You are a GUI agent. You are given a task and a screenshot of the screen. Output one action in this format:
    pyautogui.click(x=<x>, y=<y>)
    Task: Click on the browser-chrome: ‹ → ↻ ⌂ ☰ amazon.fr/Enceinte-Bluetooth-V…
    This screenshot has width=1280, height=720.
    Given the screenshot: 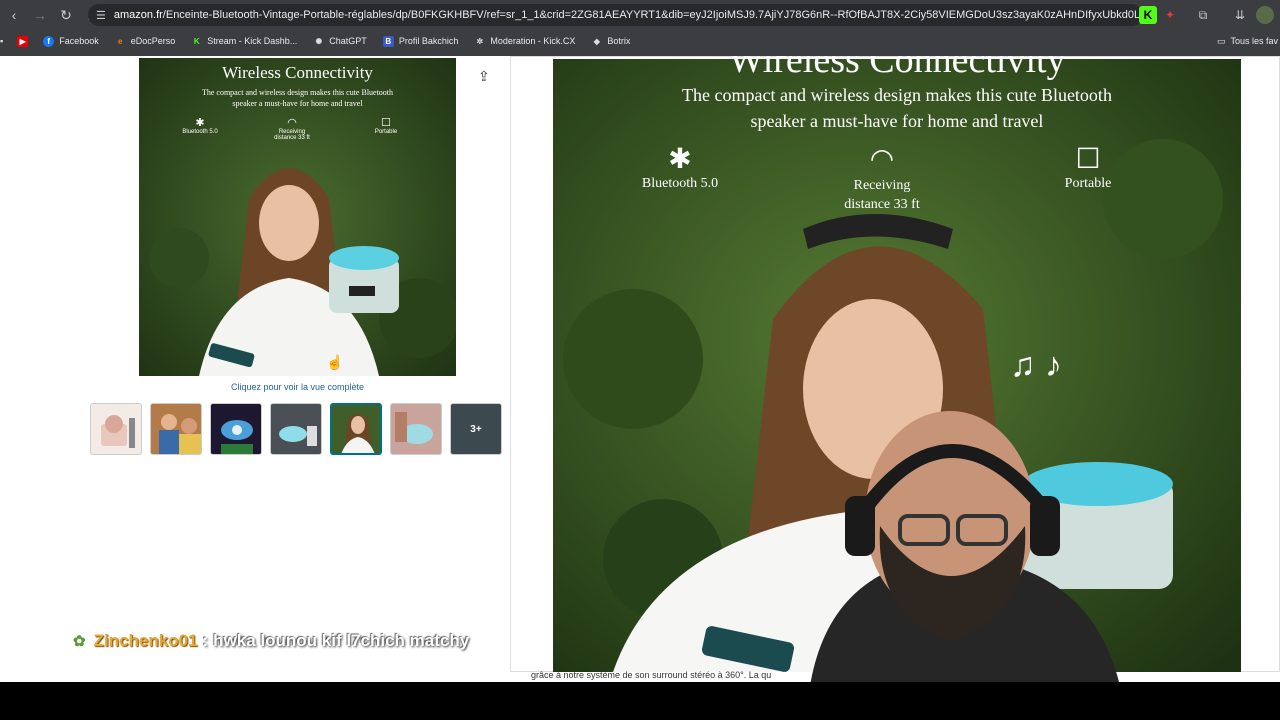 What is the action you would take?
    pyautogui.click(x=640, y=28)
    